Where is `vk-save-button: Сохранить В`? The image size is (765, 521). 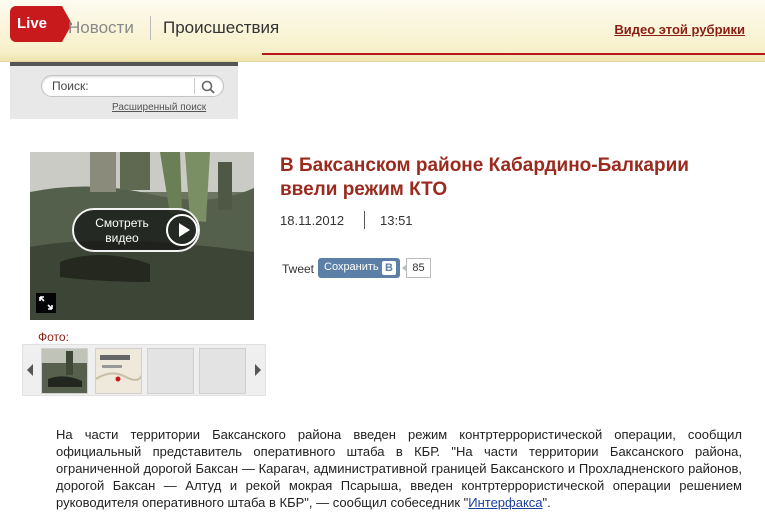
vk-save-button: Сохранить В is located at coordinates (359, 268).